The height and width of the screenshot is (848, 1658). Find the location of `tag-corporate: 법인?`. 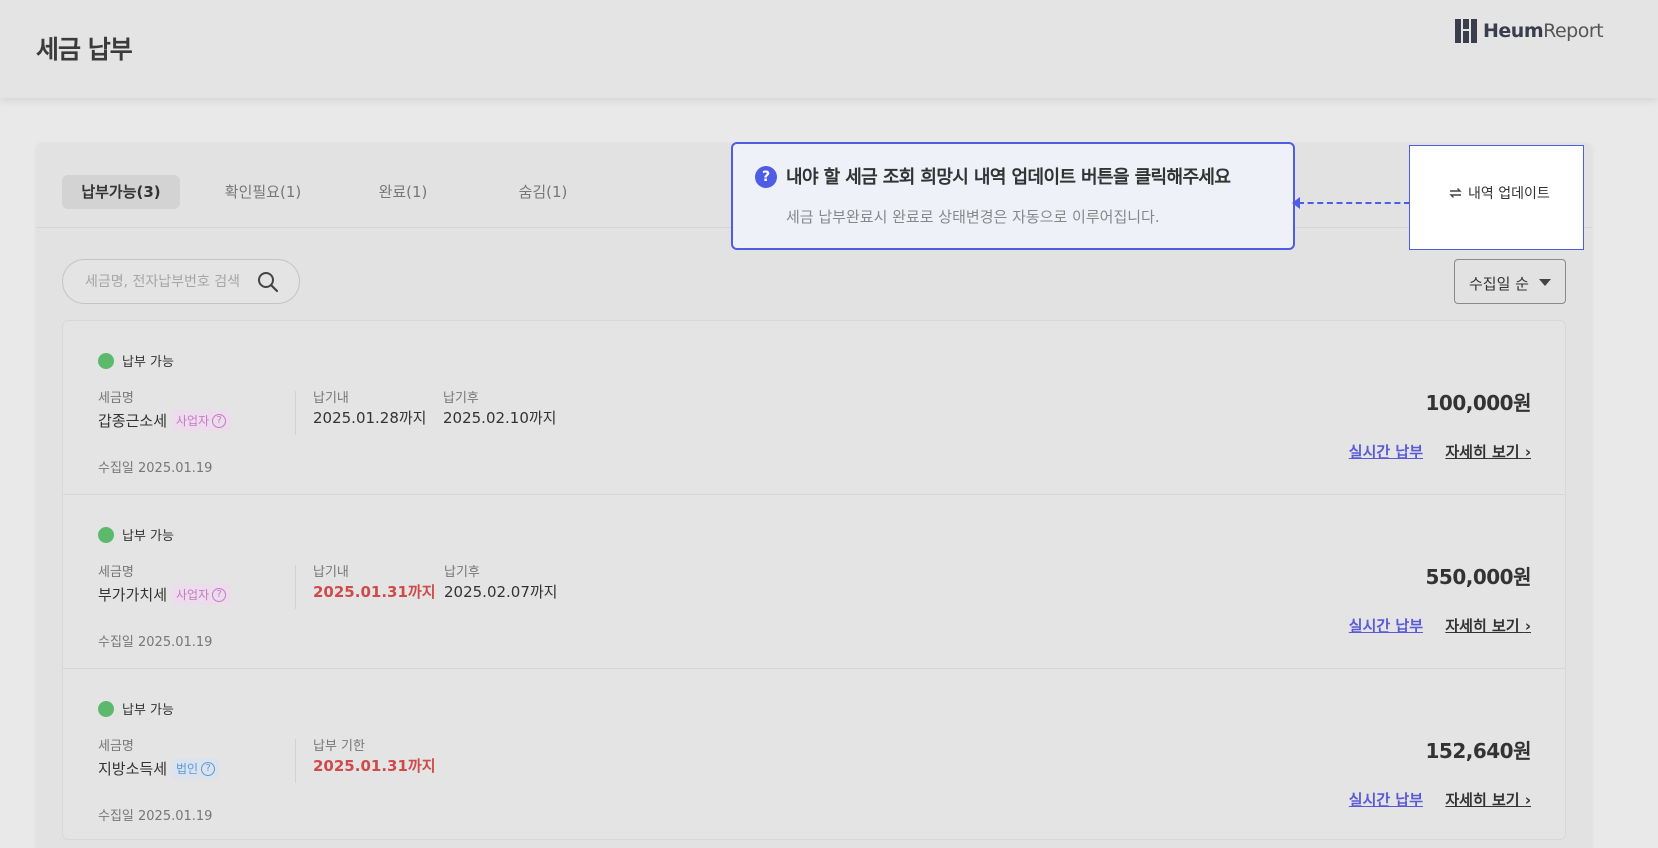

tag-corporate: 법인? is located at coordinates (196, 768).